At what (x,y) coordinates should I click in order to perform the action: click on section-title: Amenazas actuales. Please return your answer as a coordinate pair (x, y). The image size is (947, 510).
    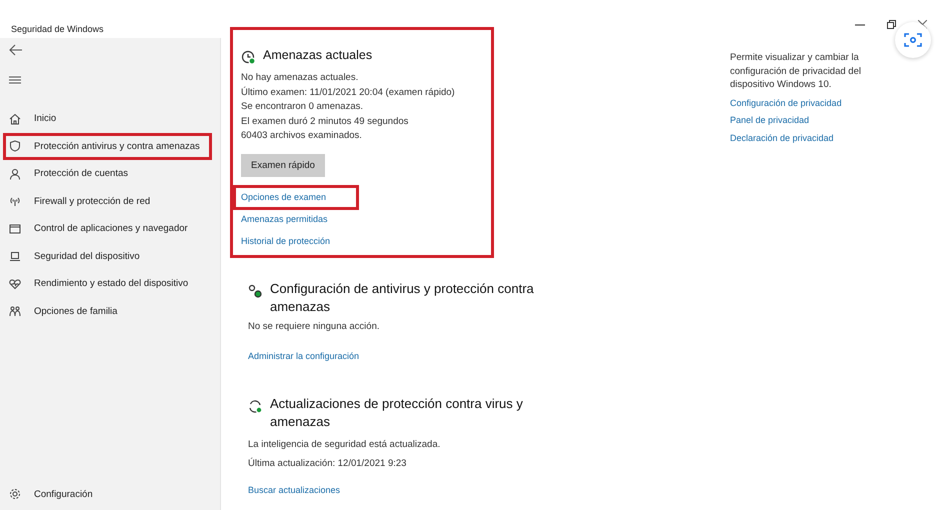
    Looking at the image, I should click on (317, 55).